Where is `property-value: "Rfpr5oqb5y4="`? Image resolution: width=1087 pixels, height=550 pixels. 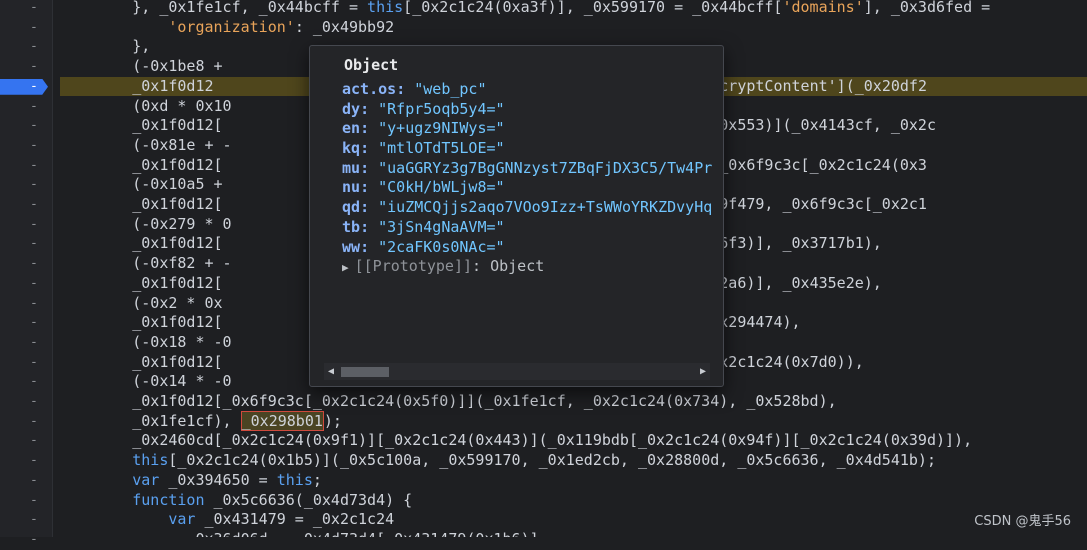 property-value: "Rfpr5oqb5y4=" is located at coordinates (441, 108).